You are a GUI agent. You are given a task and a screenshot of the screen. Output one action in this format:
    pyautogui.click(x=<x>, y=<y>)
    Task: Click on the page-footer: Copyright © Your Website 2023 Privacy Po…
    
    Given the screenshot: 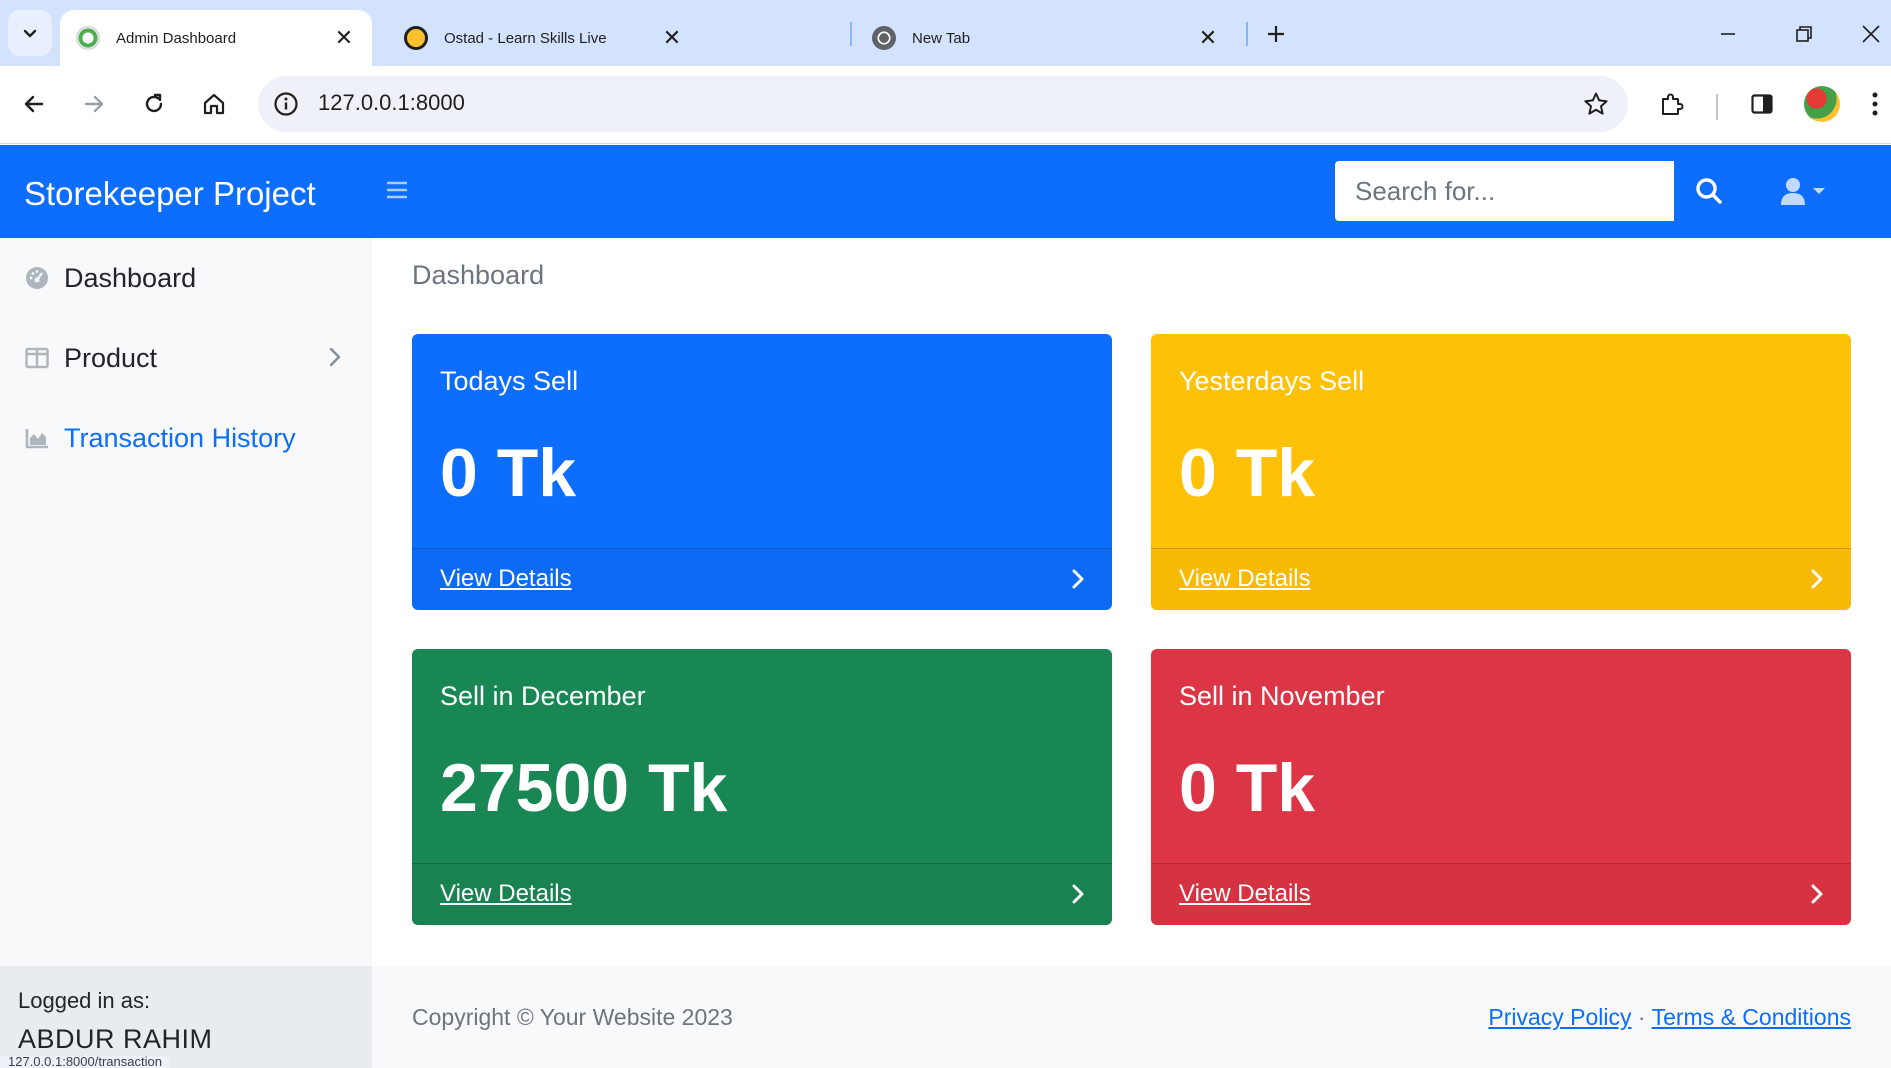 What is the action you would take?
    pyautogui.click(x=1131, y=1017)
    